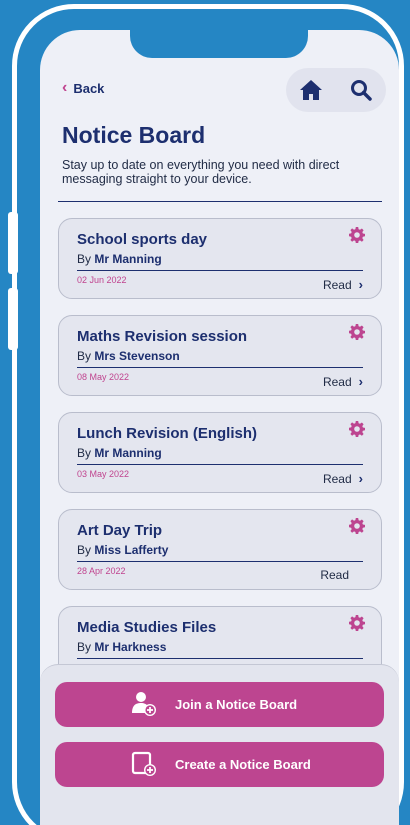 This screenshot has width=410, height=825. What do you see at coordinates (137, 356) in the screenshot?
I see `notice-author: Mrs Stevenson` at bounding box center [137, 356].